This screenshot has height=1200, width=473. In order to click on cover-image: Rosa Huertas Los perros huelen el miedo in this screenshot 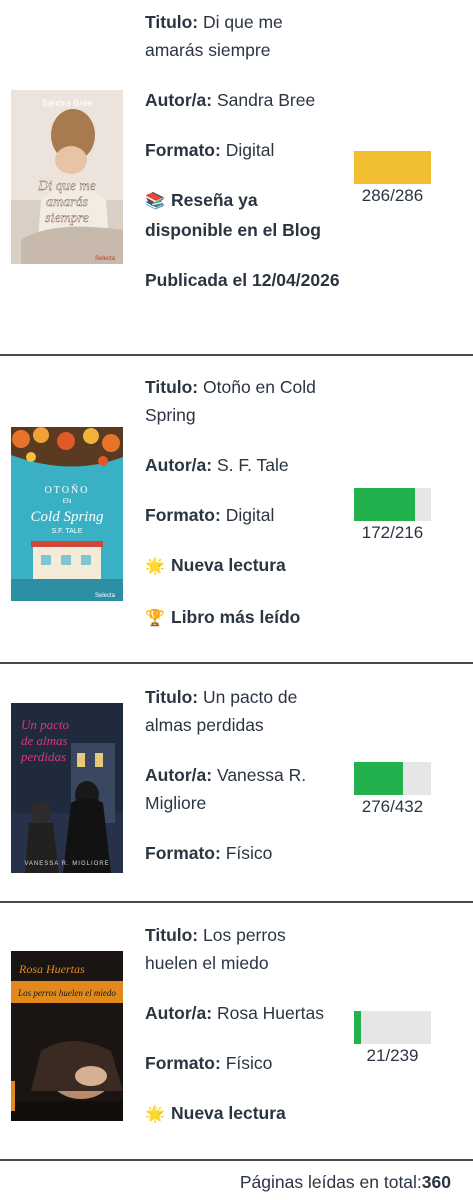, I will do `click(67, 1036)`.